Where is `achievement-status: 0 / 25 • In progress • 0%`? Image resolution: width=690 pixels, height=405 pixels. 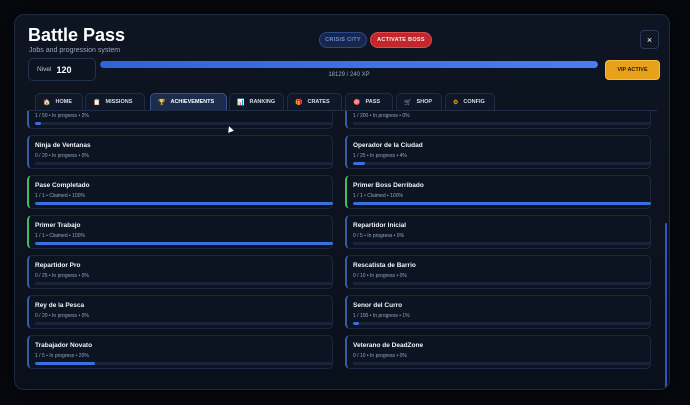 achievement-status: 0 / 25 • In progress • 0% is located at coordinates (62, 276).